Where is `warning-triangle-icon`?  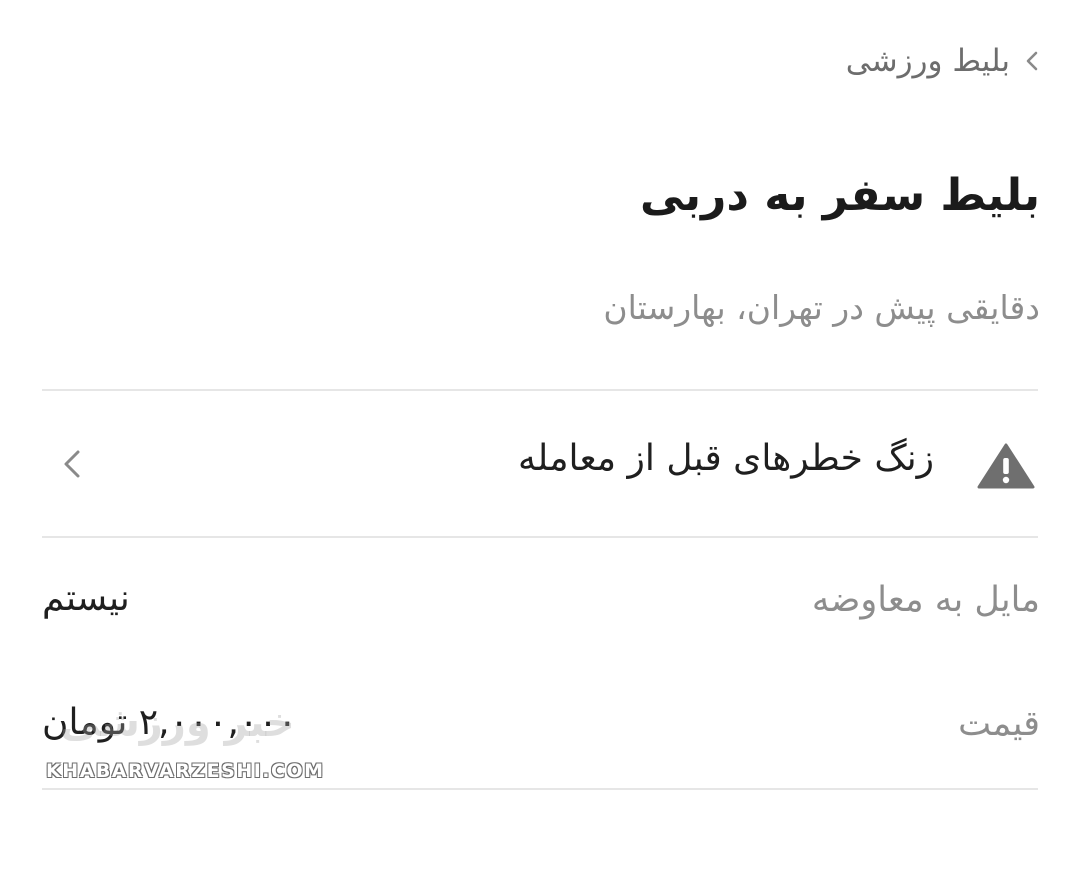 warning-triangle-icon is located at coordinates (1006, 466).